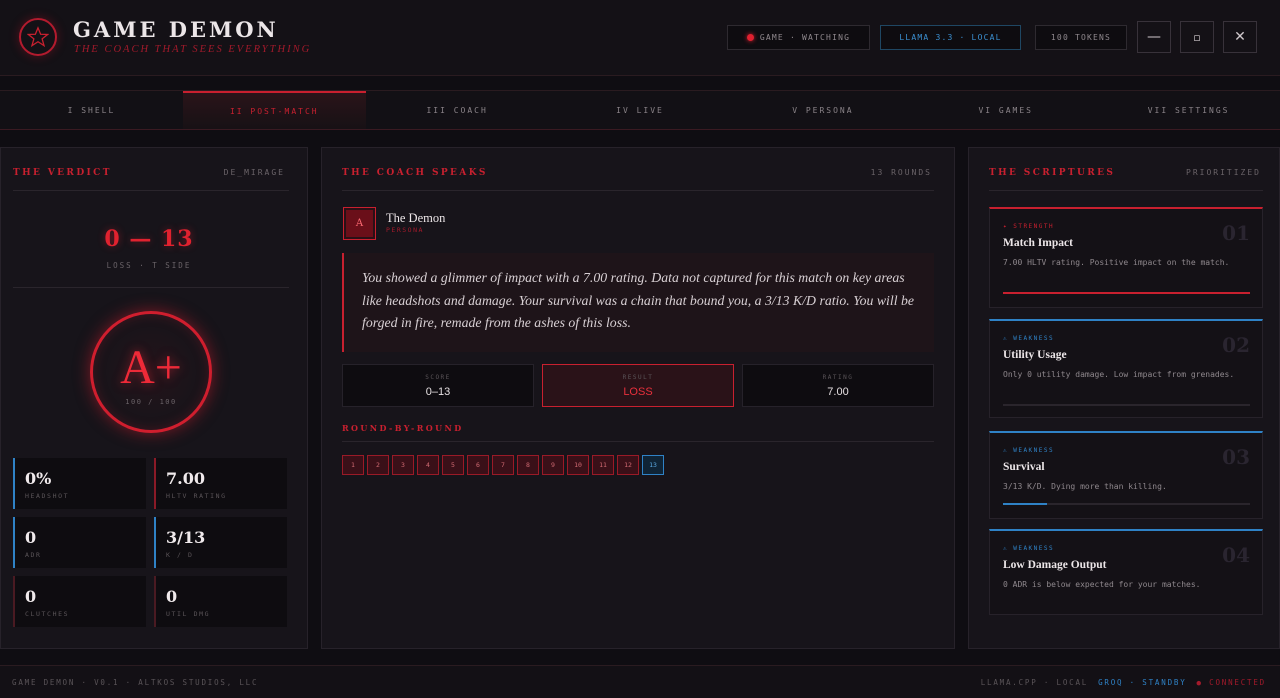 The image size is (1280, 698). What do you see at coordinates (653, 465) in the screenshot?
I see `round-win-13: 13` at bounding box center [653, 465].